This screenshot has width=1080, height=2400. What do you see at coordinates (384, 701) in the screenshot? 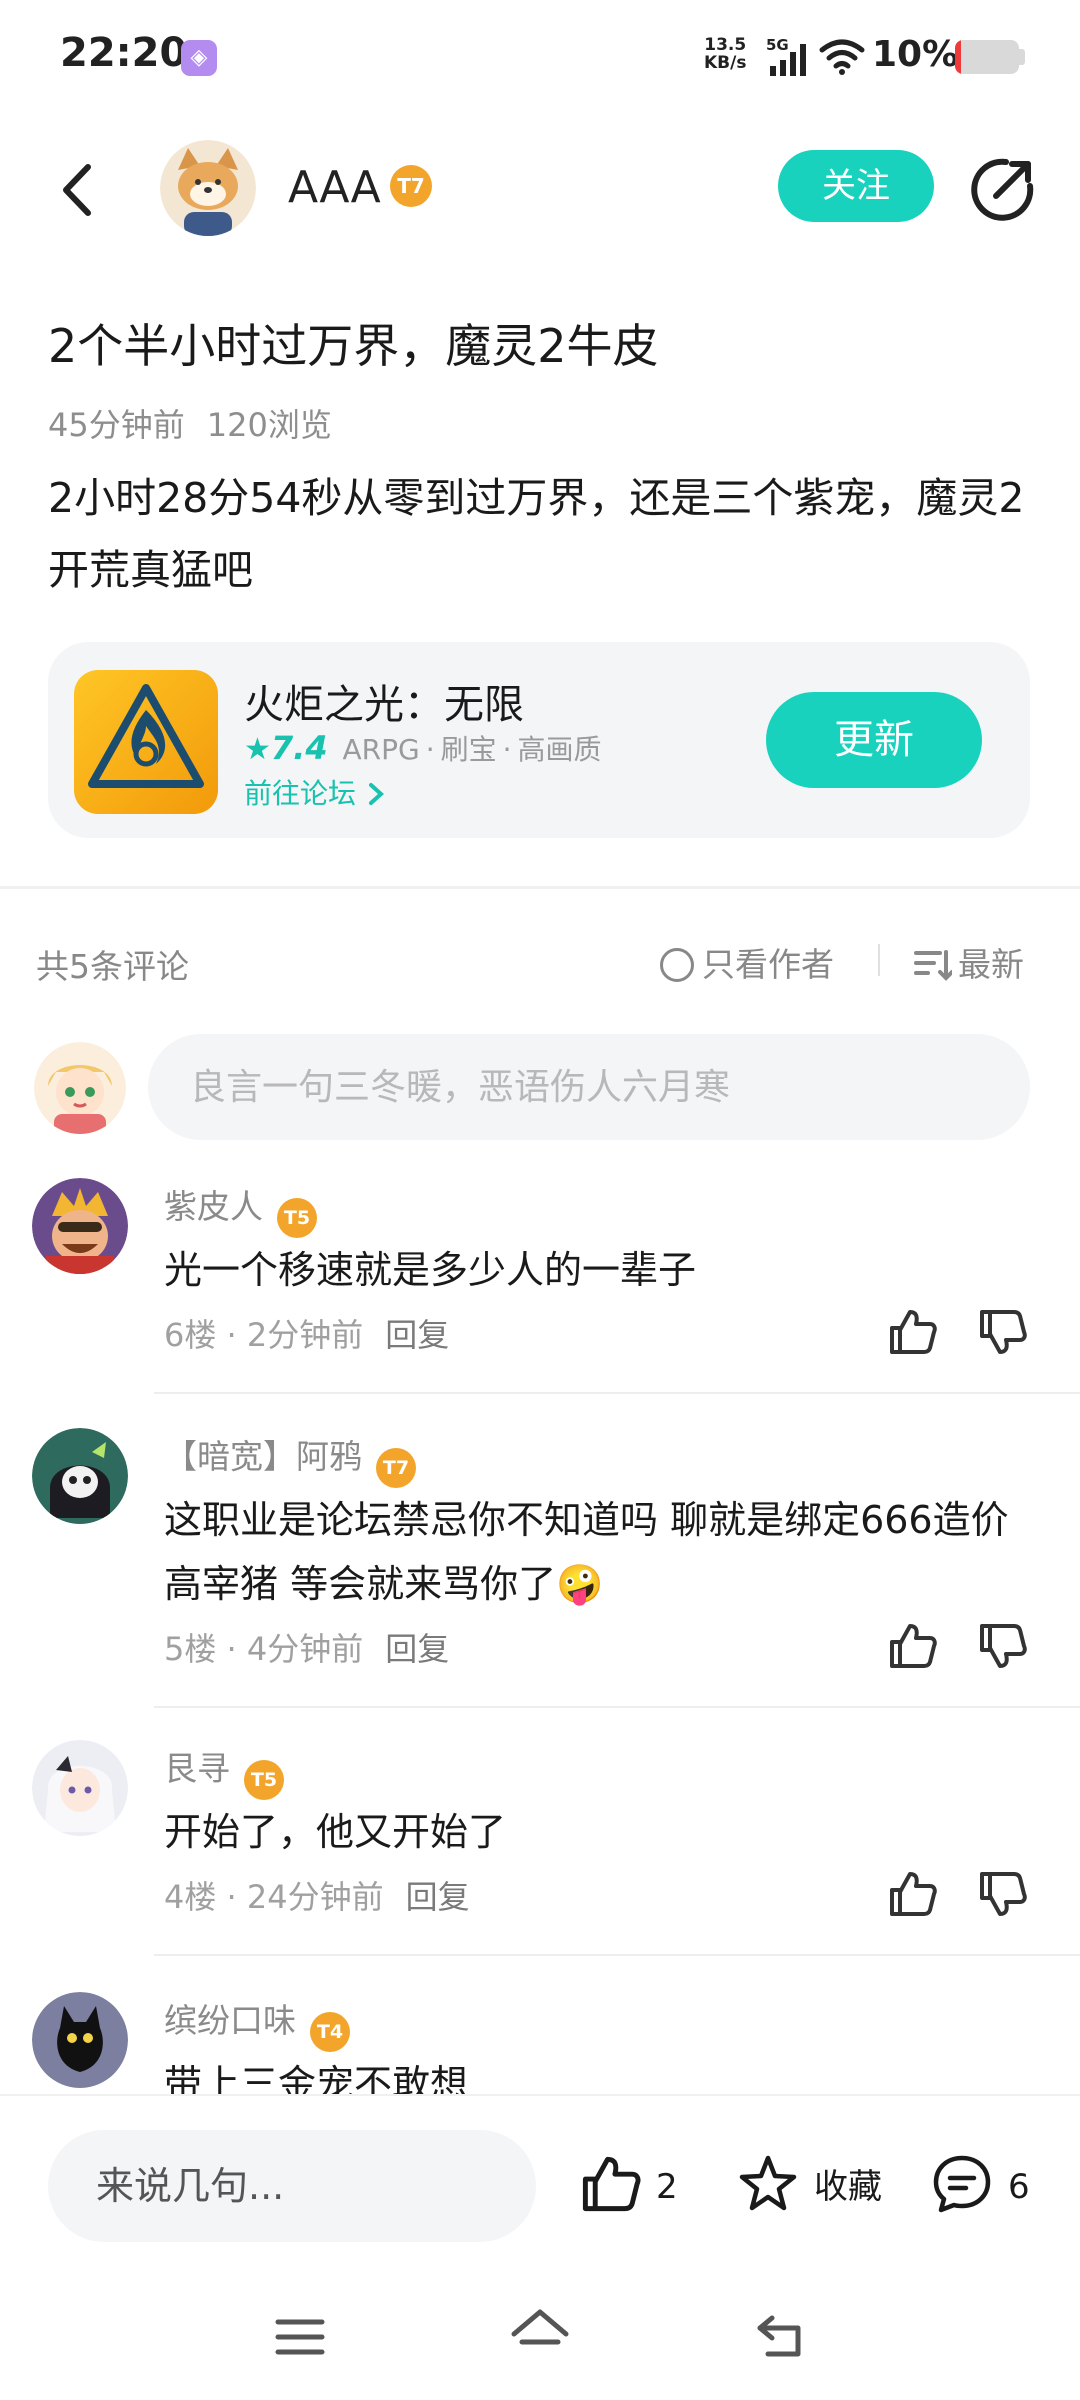
I see `game-name: 火炬之光：无限` at bounding box center [384, 701].